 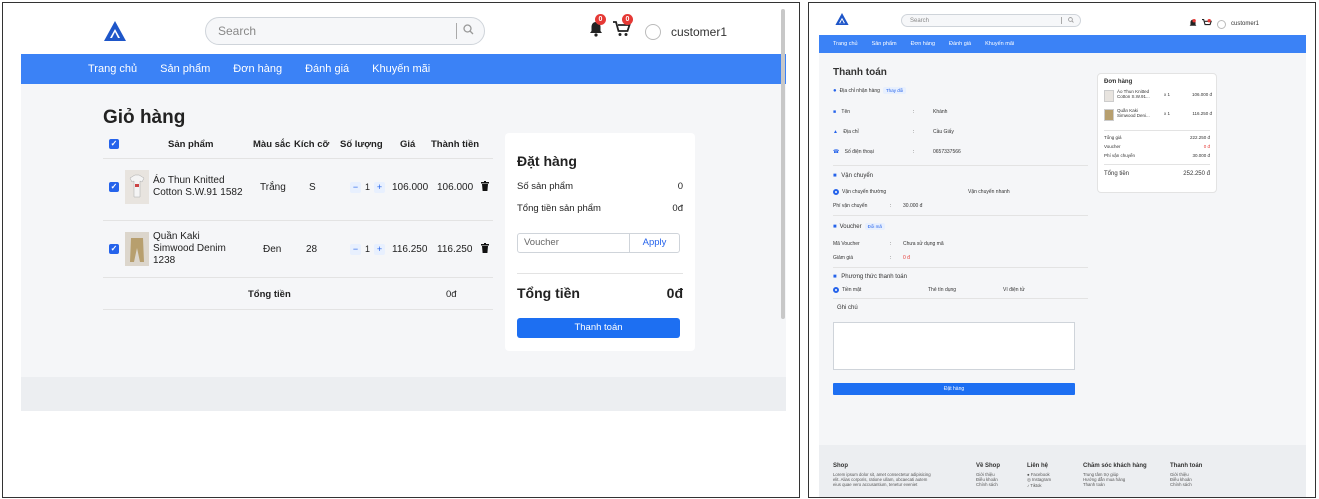 What do you see at coordinates (1014, 290) in the screenshot?
I see `payment-option-wallet: Ví điện tử` at bounding box center [1014, 290].